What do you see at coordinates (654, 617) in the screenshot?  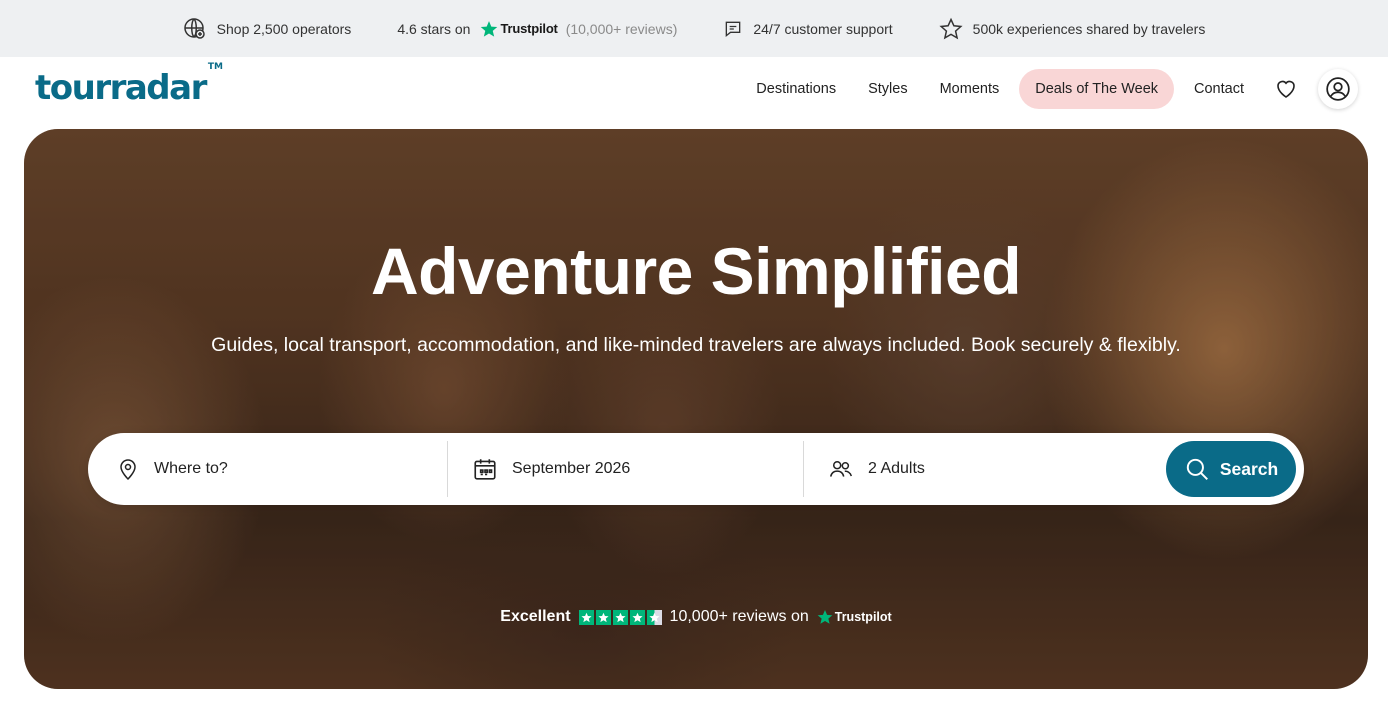 I see `half-star-icon` at bounding box center [654, 617].